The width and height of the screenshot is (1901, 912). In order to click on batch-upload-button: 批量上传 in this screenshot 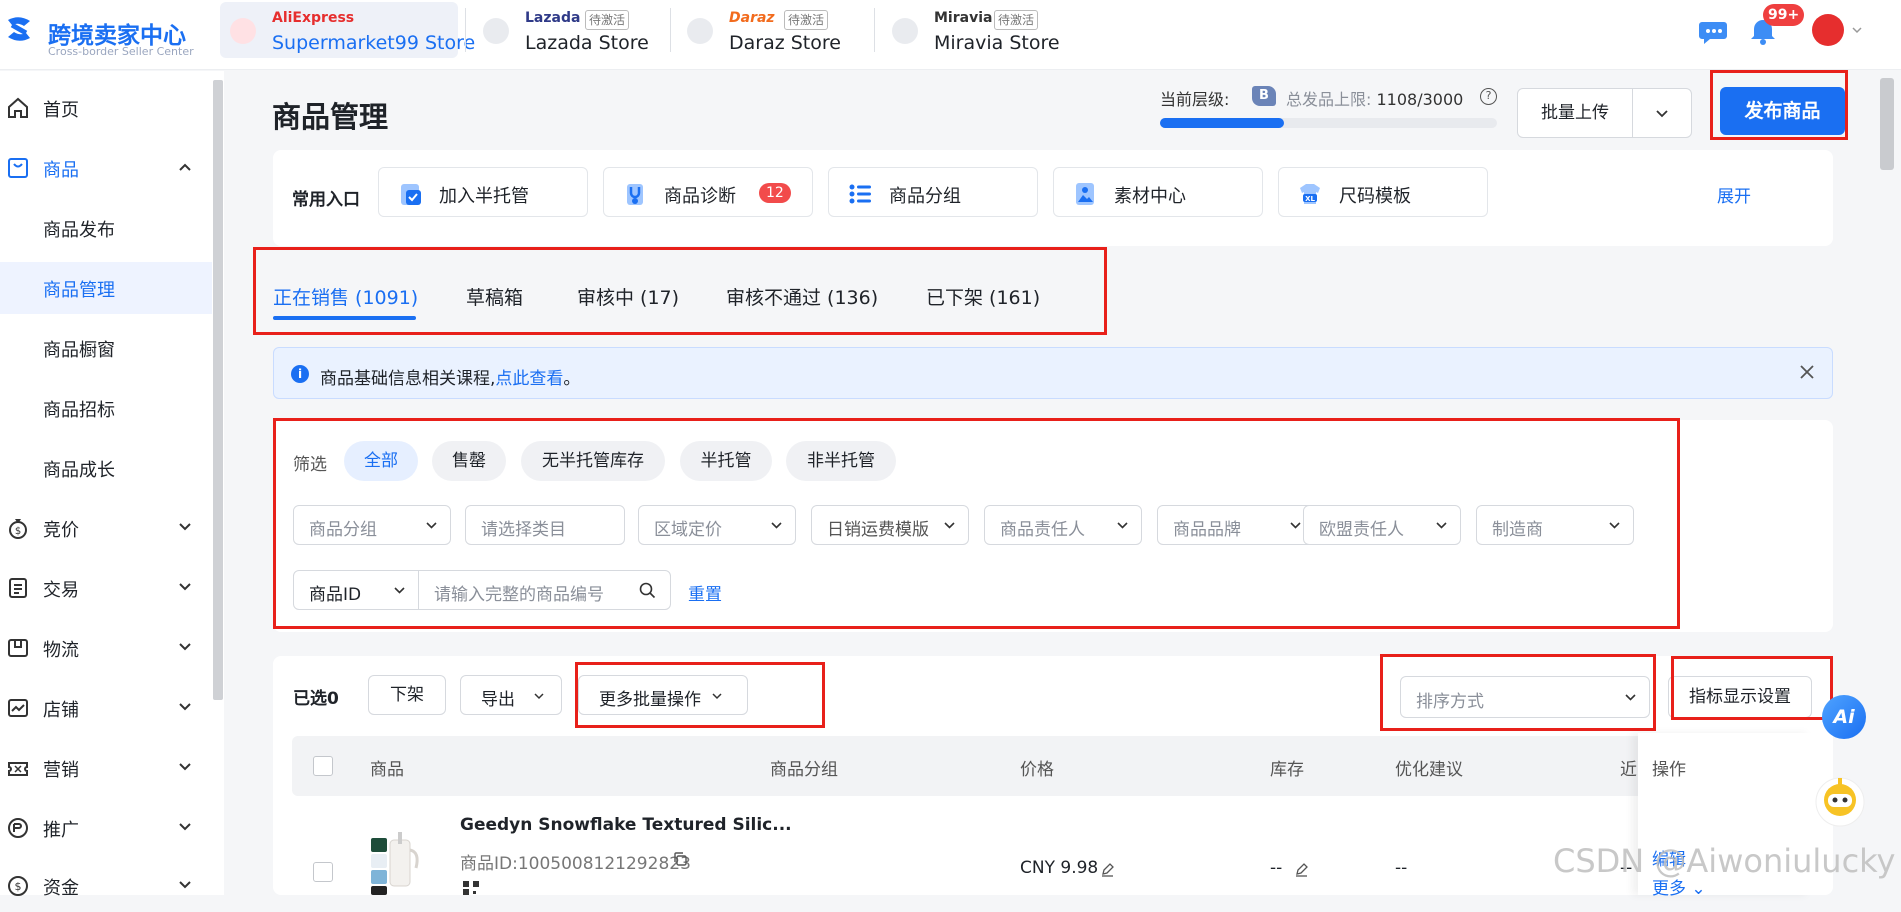, I will do `click(1575, 113)`.